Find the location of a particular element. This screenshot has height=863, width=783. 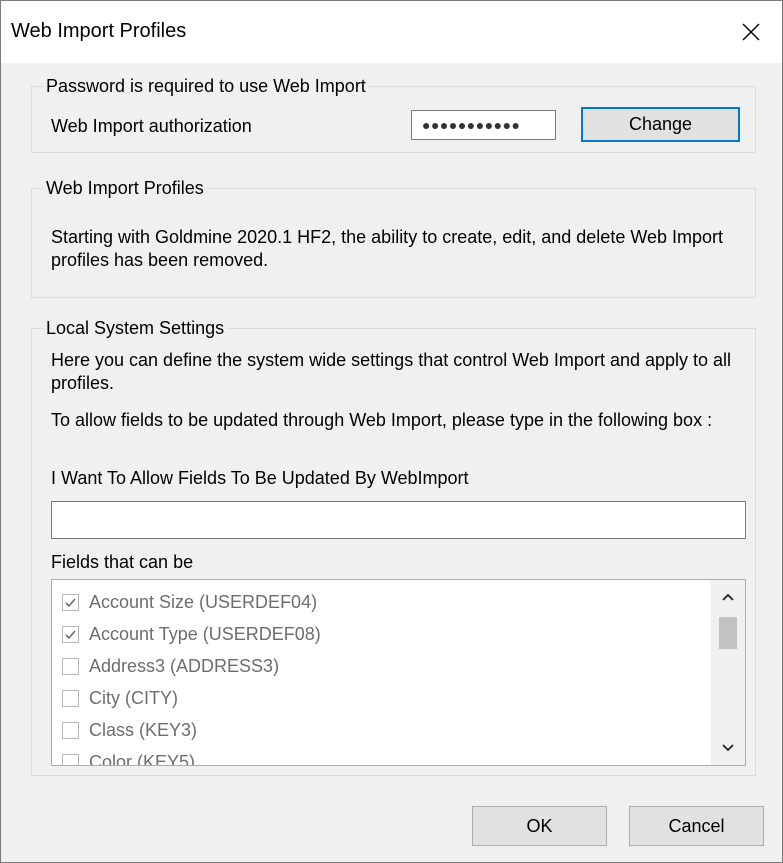

title-bar: Web Import Profiles is located at coordinates (391, 32).